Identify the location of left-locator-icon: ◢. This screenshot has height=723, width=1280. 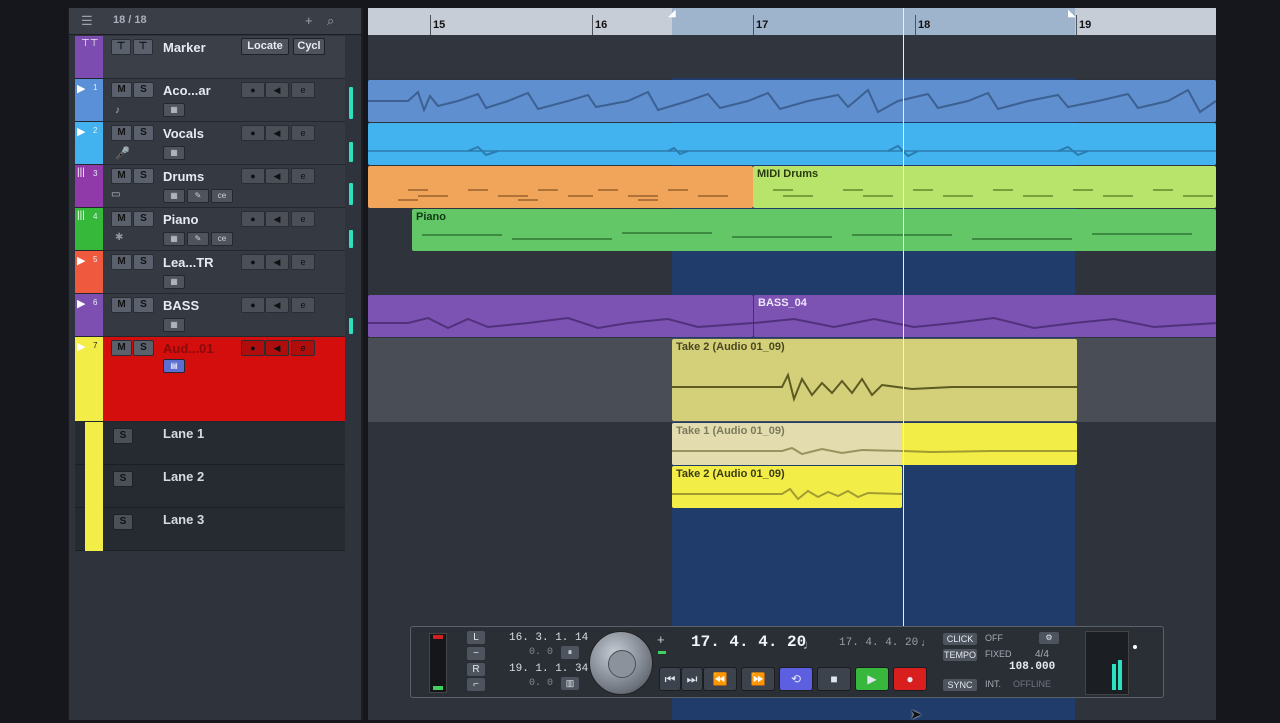
(672, 13).